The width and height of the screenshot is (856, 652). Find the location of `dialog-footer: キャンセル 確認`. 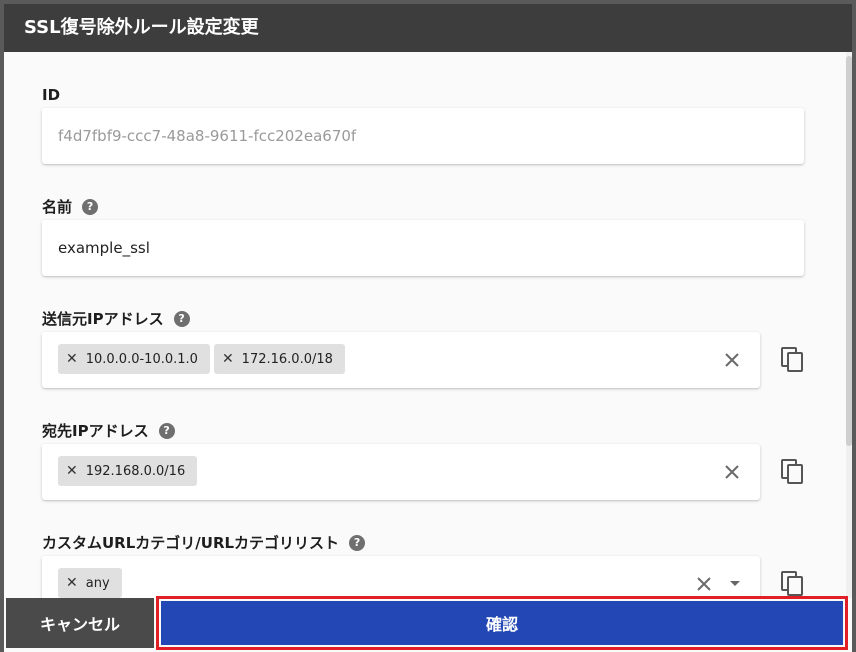

dialog-footer: キャンセル 確認 is located at coordinates (428, 624).